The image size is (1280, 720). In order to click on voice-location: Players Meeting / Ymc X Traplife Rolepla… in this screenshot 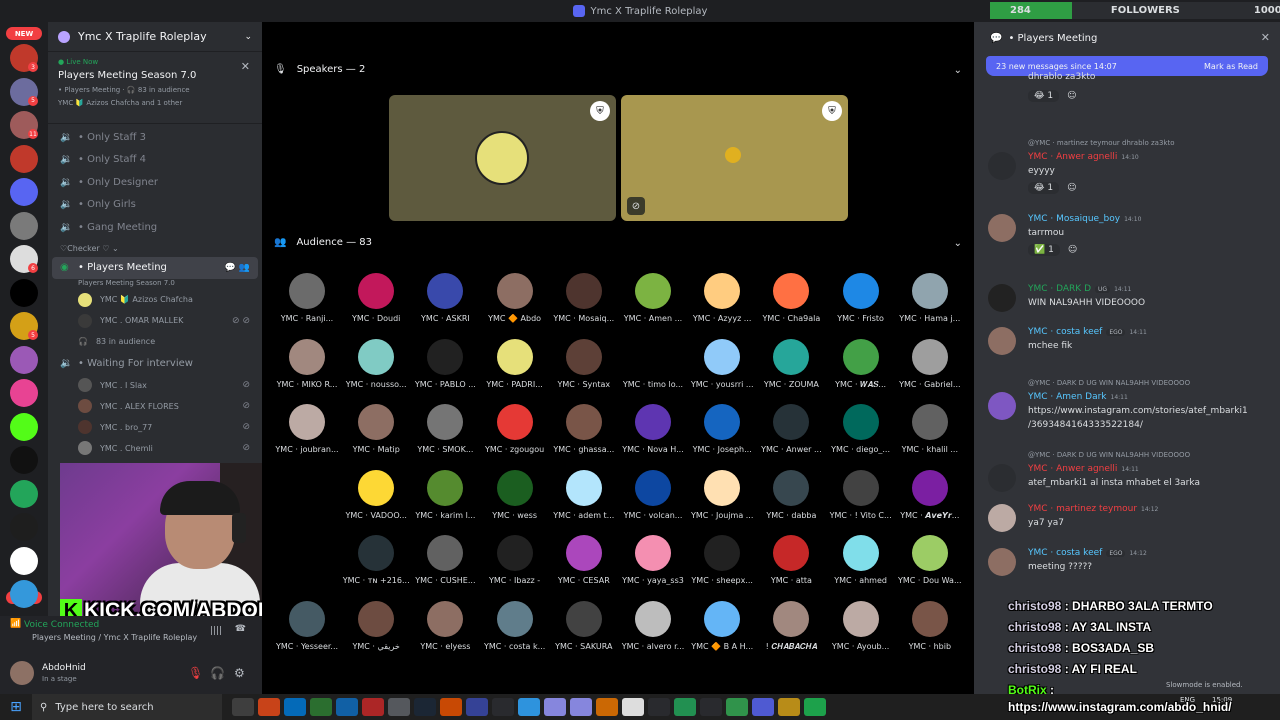, I will do `click(114, 637)`.